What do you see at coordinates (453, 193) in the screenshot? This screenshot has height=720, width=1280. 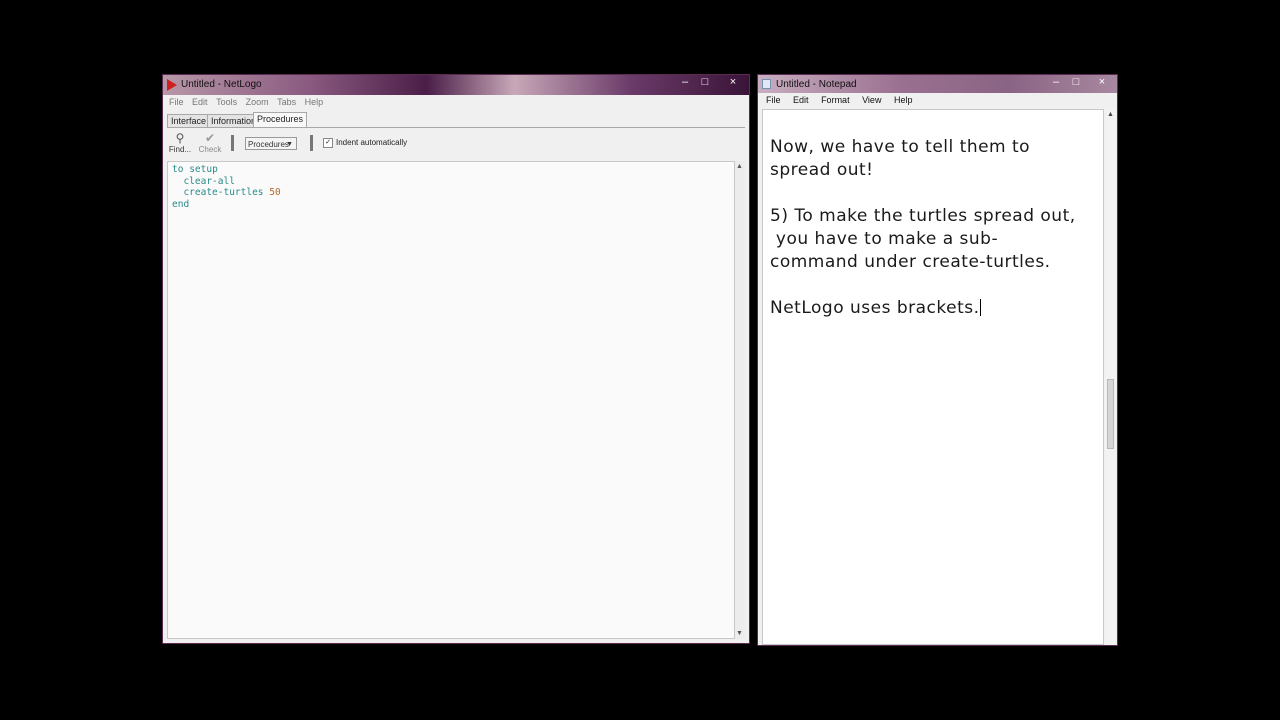 I see `code-line: create-turtles 50` at bounding box center [453, 193].